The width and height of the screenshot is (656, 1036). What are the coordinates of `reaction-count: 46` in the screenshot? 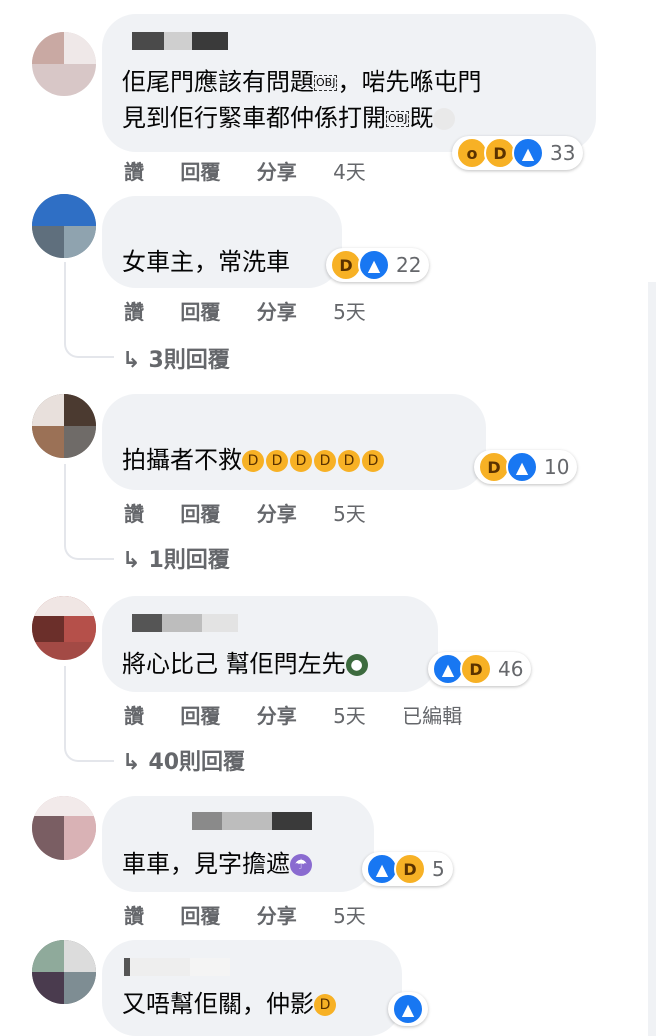 It's located at (511, 669).